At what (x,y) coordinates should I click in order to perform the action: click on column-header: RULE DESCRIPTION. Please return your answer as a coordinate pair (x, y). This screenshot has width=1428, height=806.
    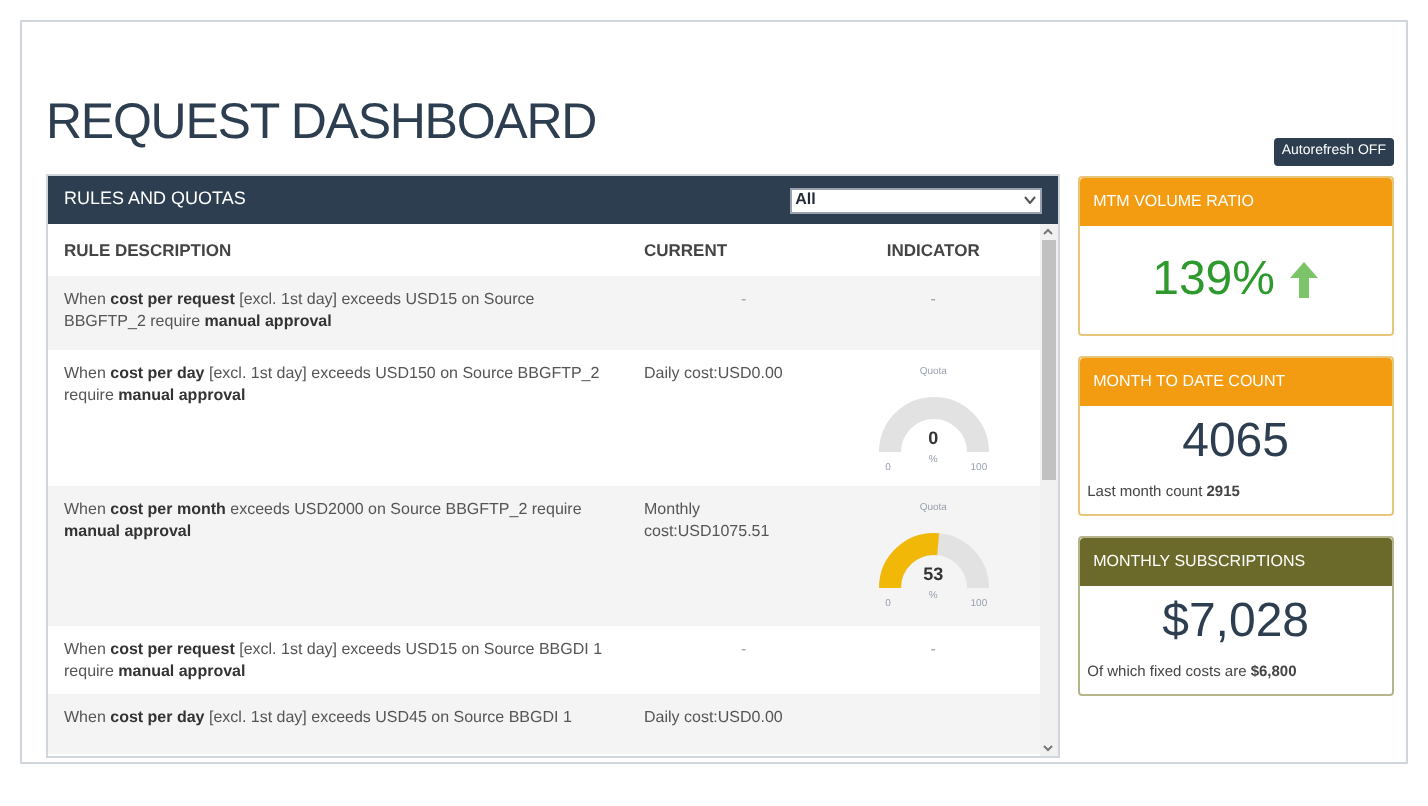
    Looking at the image, I should click on (148, 250).